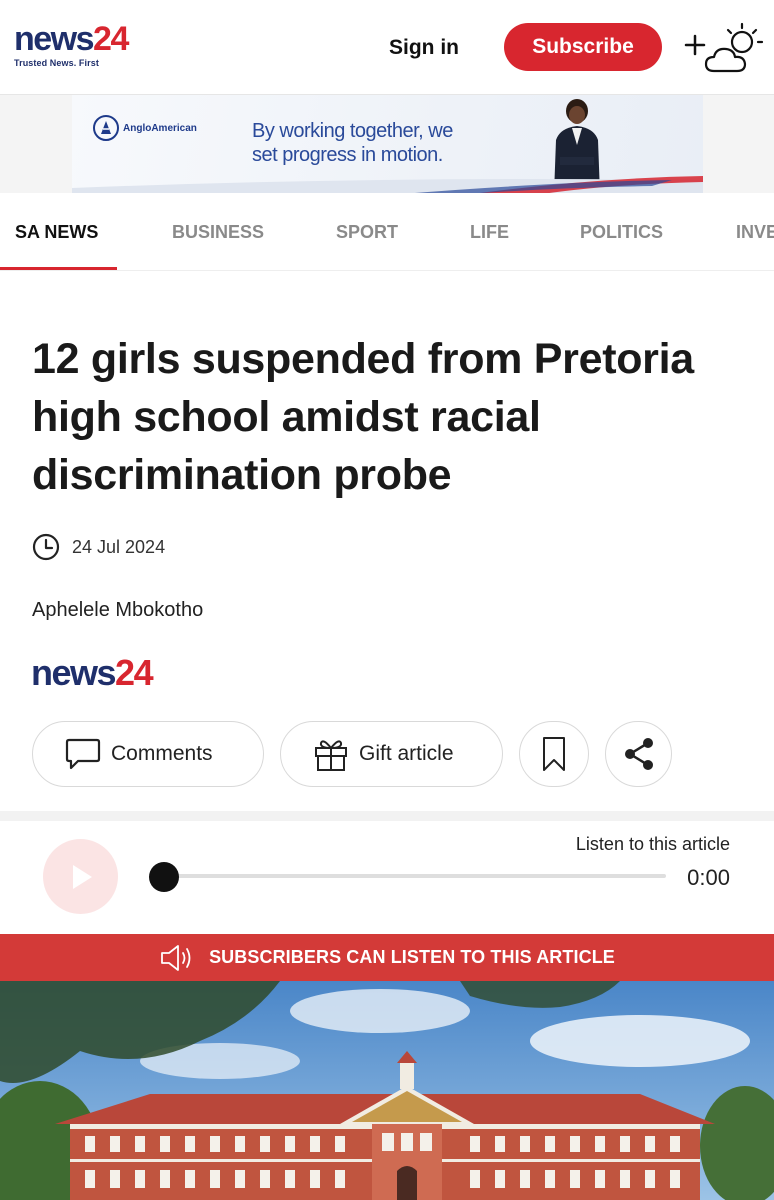  I want to click on logo-text-news: news, so click(54, 39).